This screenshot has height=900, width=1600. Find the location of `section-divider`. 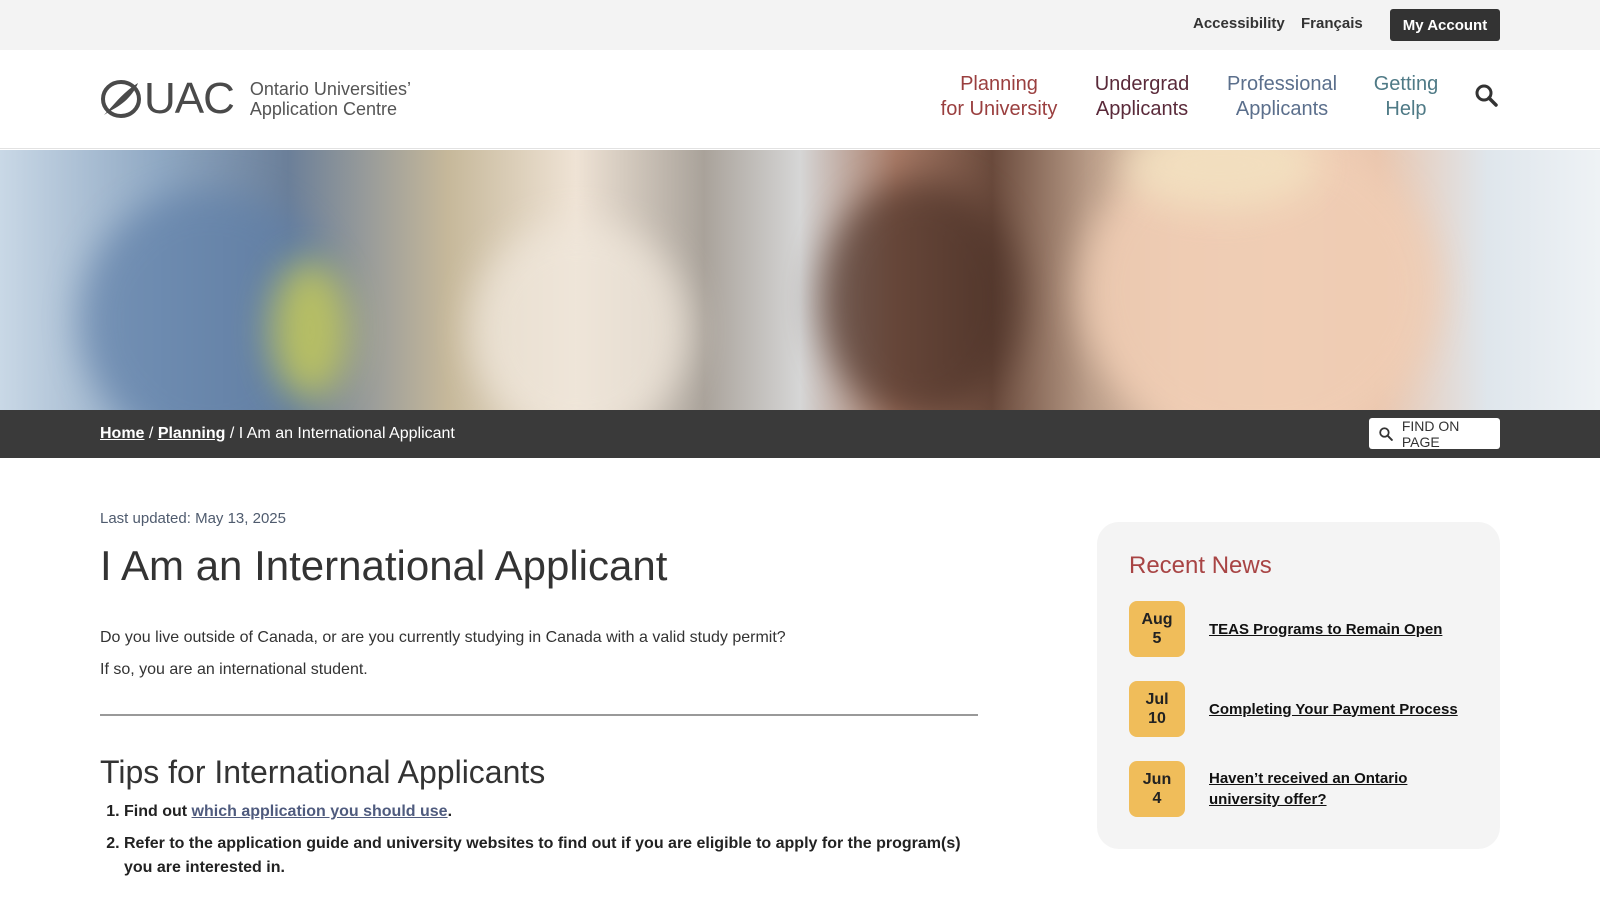

section-divider is located at coordinates (539, 715).